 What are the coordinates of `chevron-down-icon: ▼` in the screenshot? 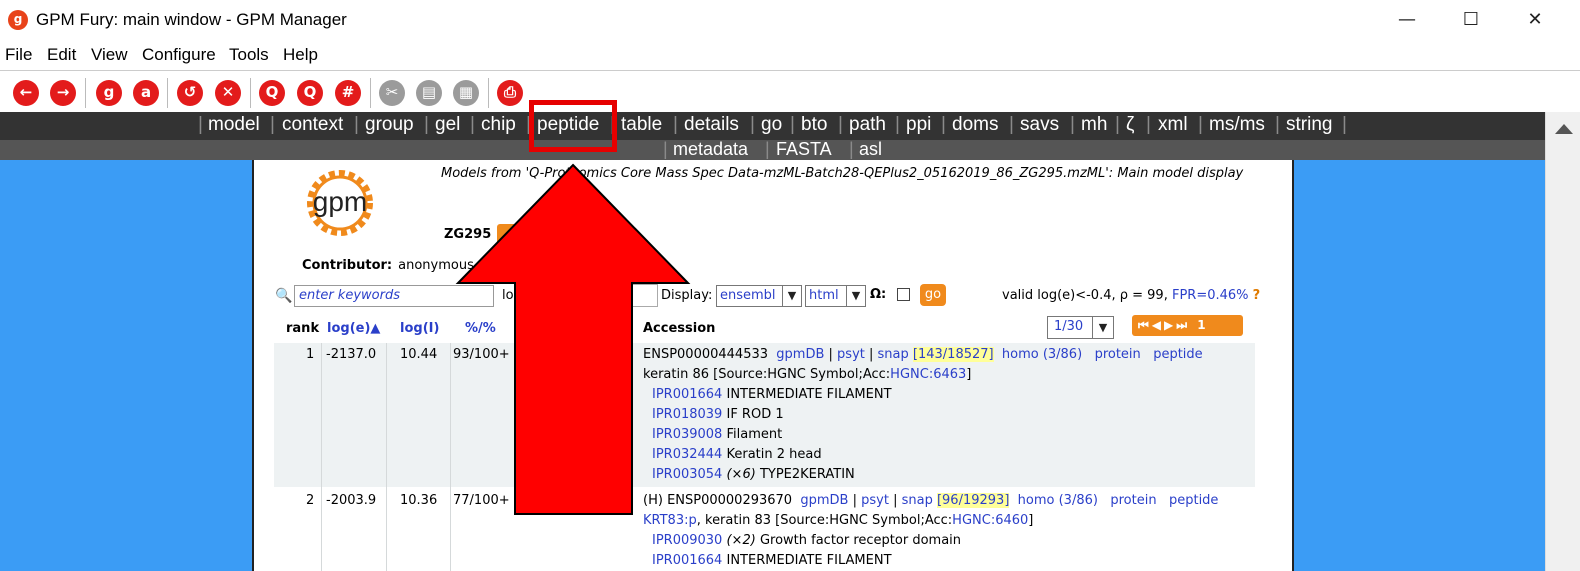 It's located at (1102, 327).